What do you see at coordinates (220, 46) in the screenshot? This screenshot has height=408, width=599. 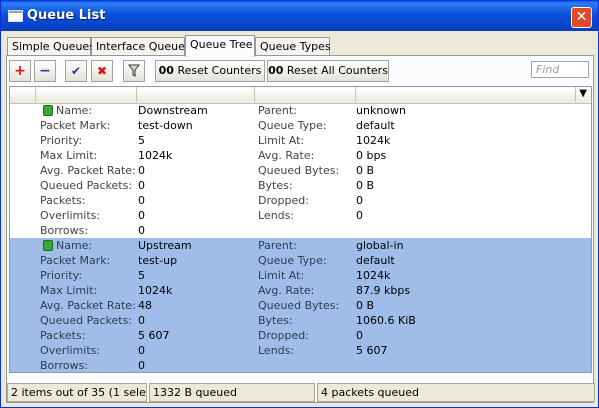 I see `tab-queue-tree: Queue Tree` at bounding box center [220, 46].